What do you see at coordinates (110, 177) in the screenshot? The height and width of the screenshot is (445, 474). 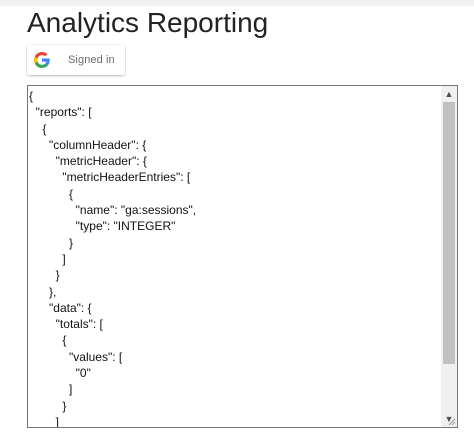 I see `code-line: "metricHeaderEntries": [` at bounding box center [110, 177].